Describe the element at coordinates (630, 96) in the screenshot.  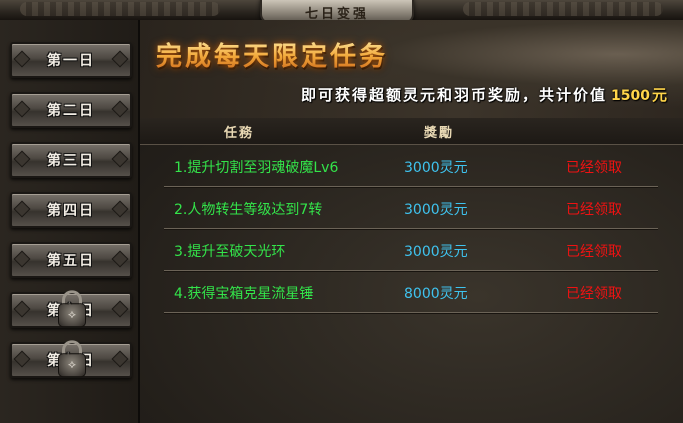
I see `banner-amount: 1500` at that location.